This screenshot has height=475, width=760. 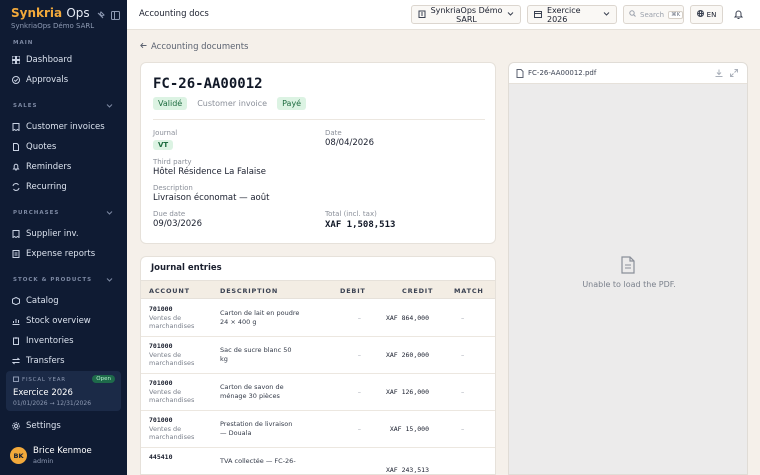 I want to click on brand-logo: Synkria Ops, so click(x=52, y=13).